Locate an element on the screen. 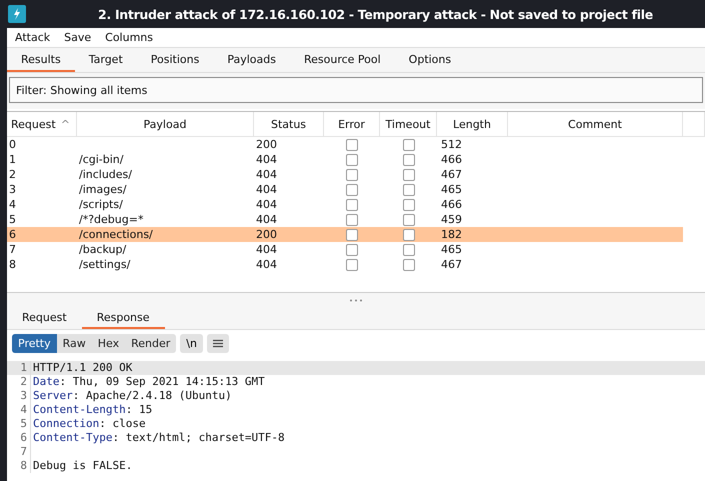 This screenshot has width=705, height=481. table-cell: 8 is located at coordinates (12, 264).